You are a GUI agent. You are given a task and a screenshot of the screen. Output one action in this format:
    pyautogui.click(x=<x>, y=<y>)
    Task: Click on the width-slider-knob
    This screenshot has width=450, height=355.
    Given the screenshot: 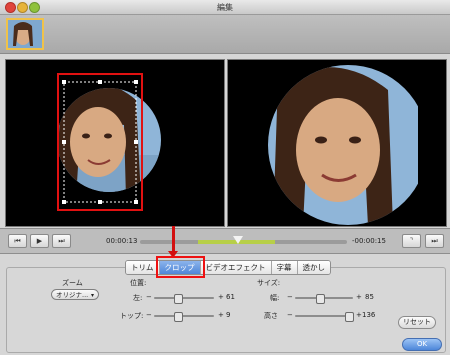 What is the action you would take?
    pyautogui.click(x=320, y=299)
    